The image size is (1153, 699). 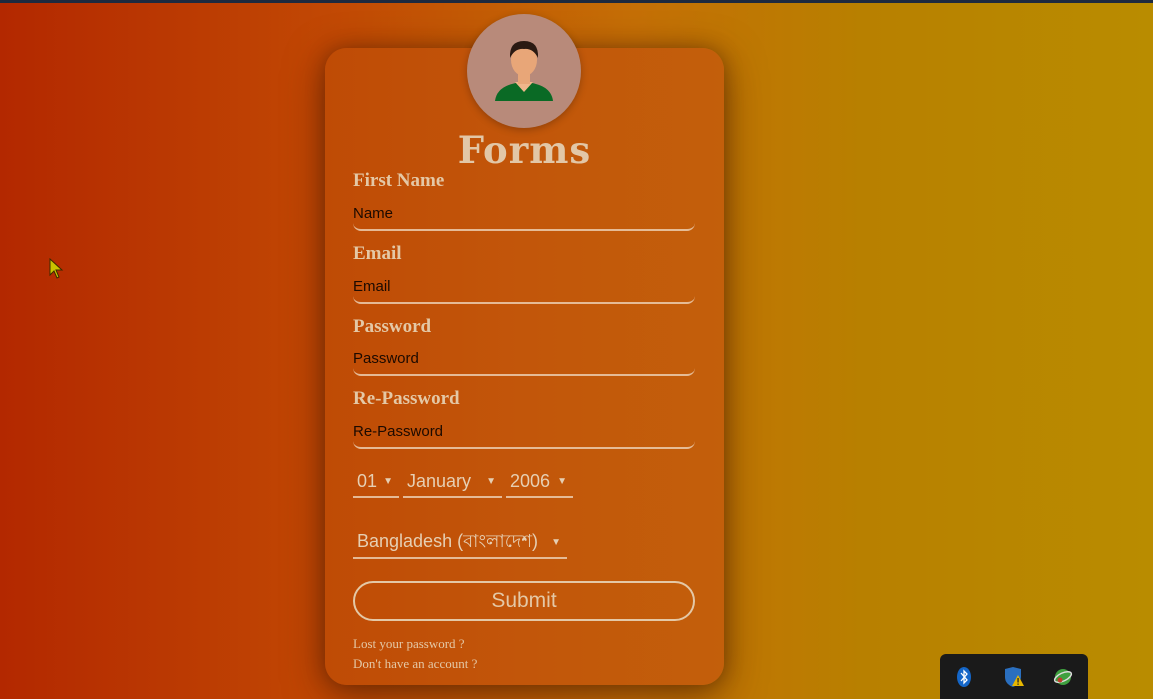 What do you see at coordinates (367, 480) in the screenshot?
I see `dob-day-value: 01` at bounding box center [367, 480].